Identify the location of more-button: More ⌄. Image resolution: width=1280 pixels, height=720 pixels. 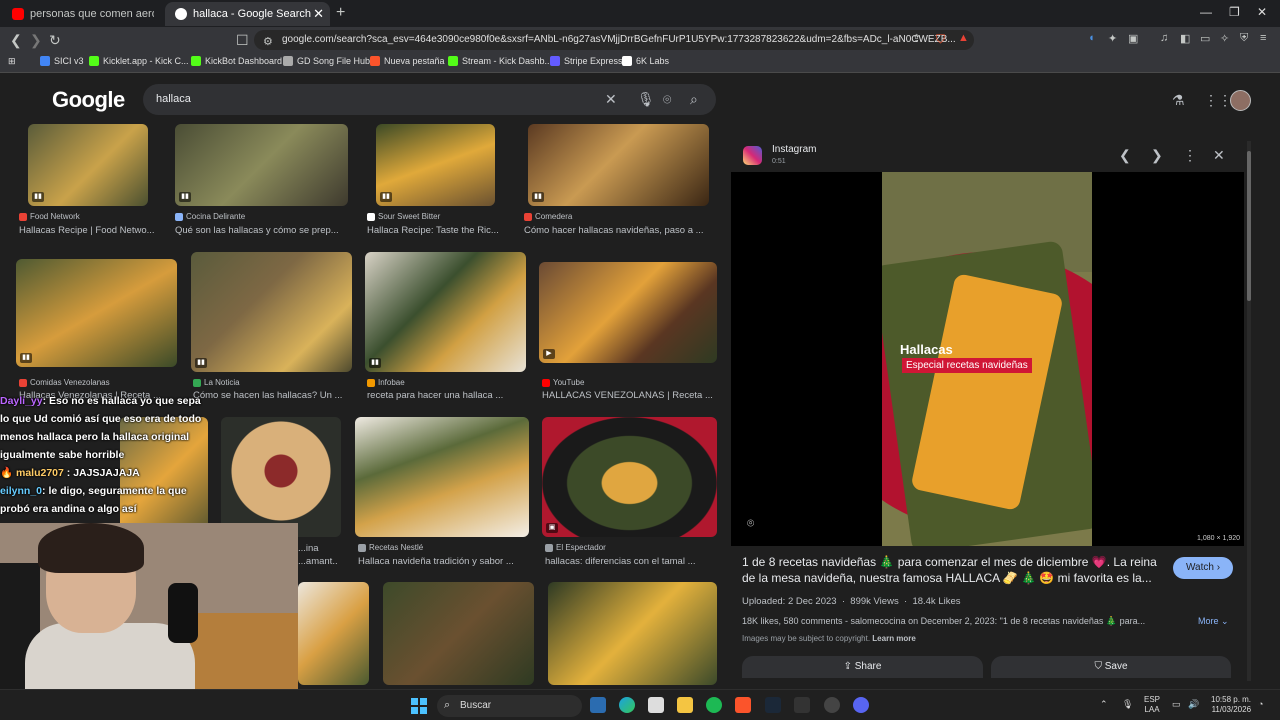
(1213, 621).